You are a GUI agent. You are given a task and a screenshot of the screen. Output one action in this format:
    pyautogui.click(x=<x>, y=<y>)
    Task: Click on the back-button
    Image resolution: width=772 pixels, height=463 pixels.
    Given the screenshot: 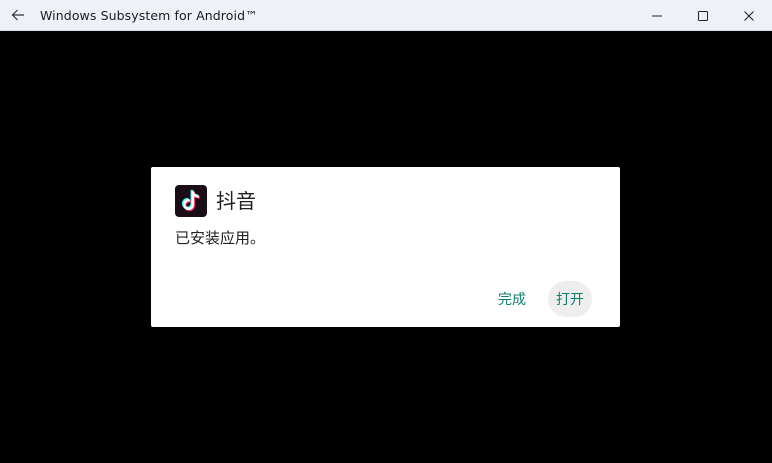 What is the action you would take?
    pyautogui.click(x=18, y=15)
    